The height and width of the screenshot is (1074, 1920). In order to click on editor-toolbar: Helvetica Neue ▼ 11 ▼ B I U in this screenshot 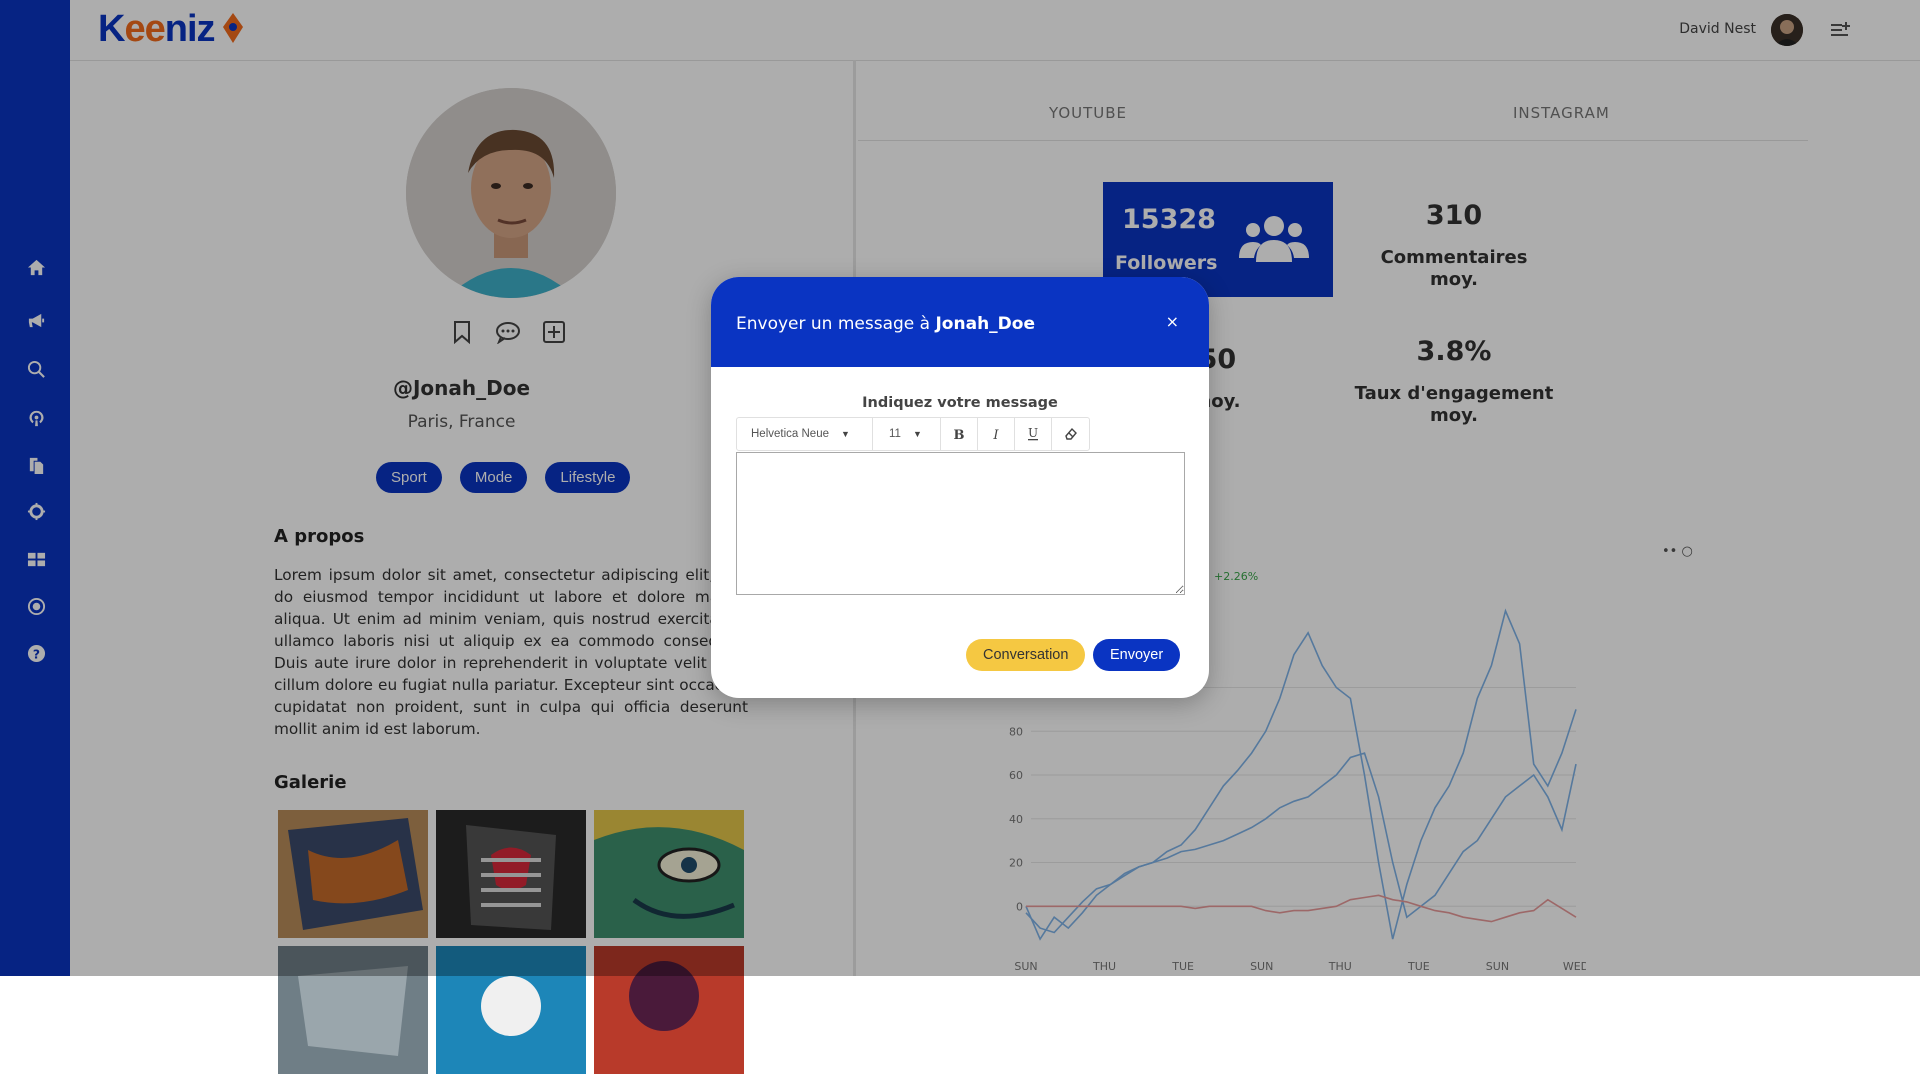, I will do `click(913, 434)`.